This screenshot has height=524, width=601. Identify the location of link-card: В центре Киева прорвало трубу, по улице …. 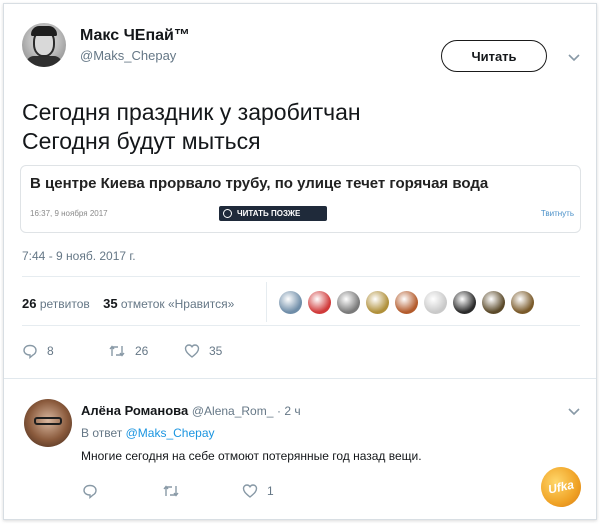
(300, 199).